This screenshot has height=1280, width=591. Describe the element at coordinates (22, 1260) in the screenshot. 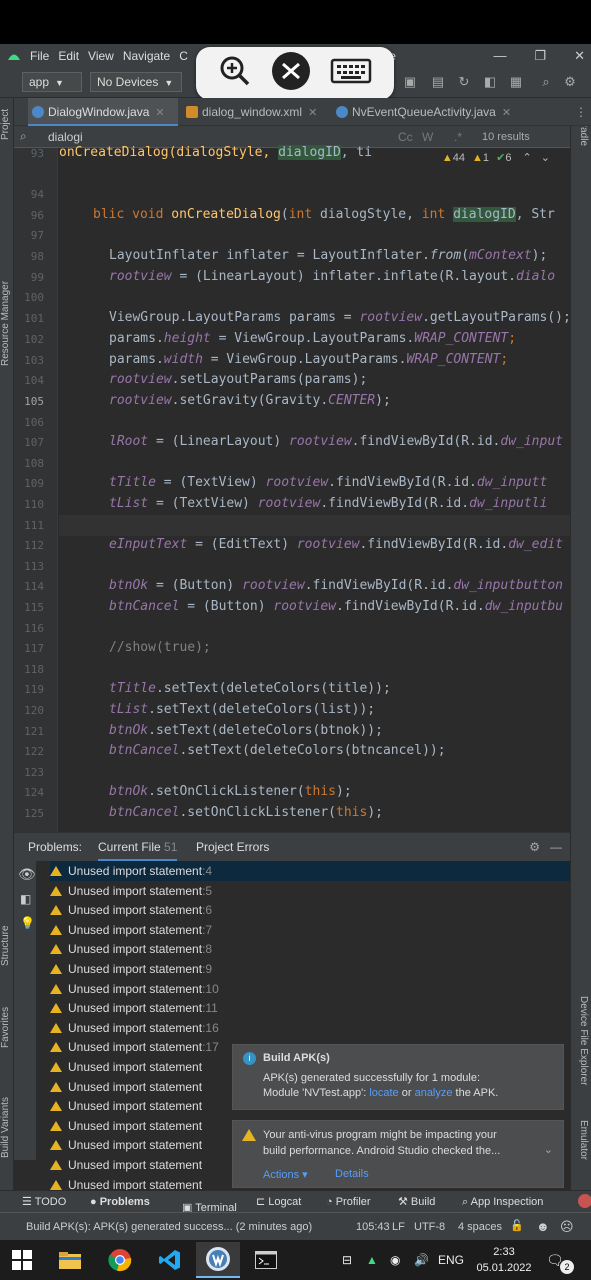

I see `start-button` at that location.